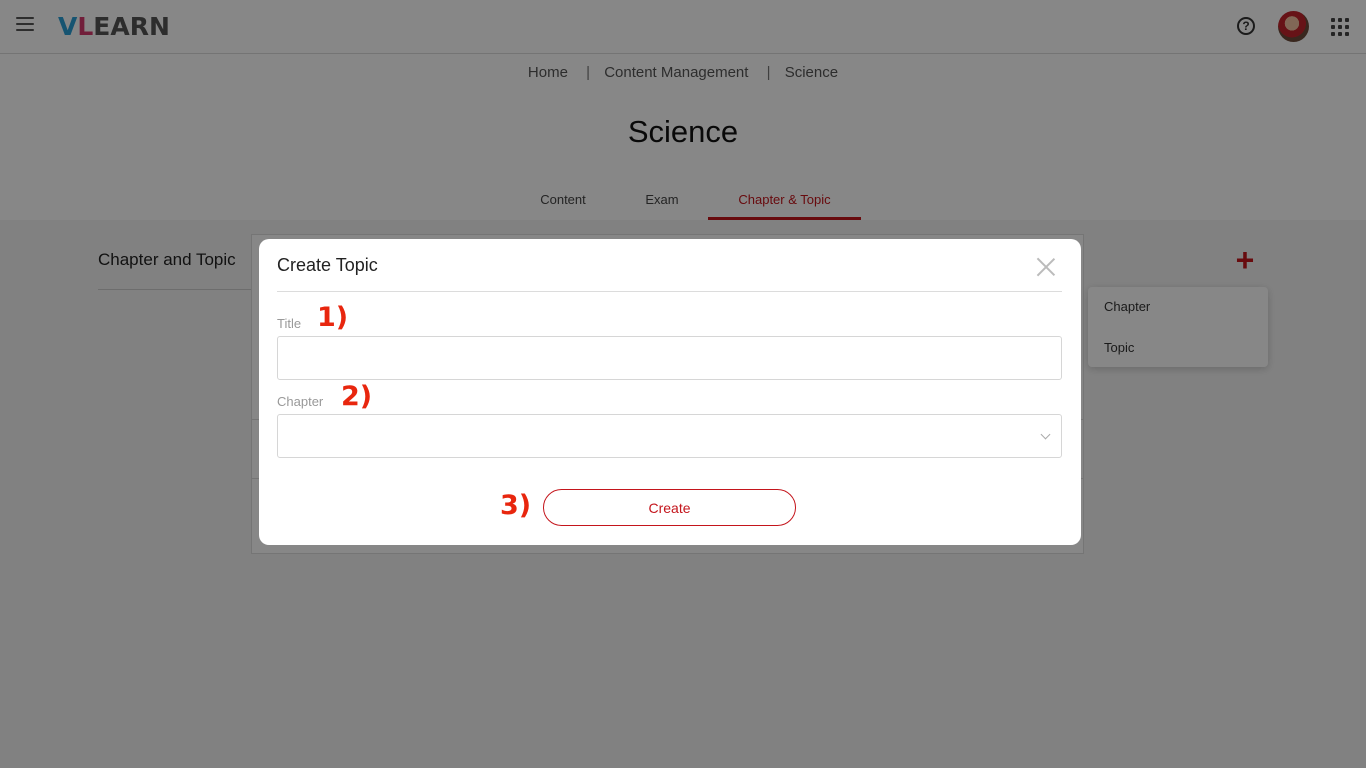 The width and height of the screenshot is (1366, 768). Describe the element at coordinates (357, 396) in the screenshot. I see `annotation-2: 2)` at that location.